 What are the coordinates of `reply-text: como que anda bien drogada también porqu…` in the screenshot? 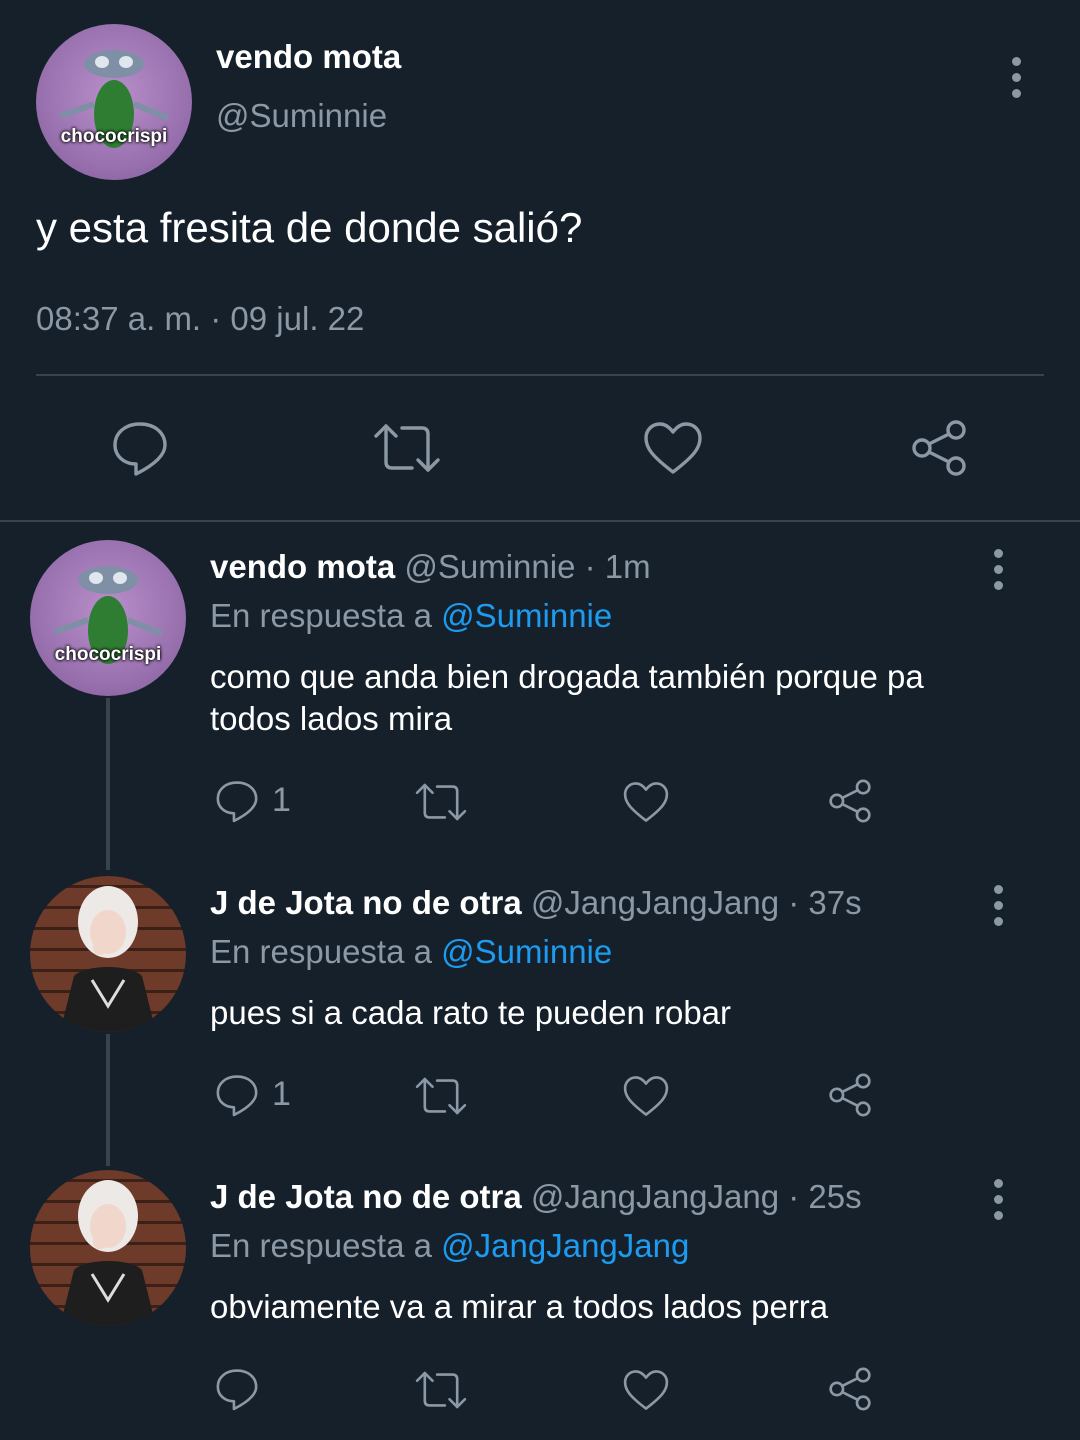 It's located at (567, 697).